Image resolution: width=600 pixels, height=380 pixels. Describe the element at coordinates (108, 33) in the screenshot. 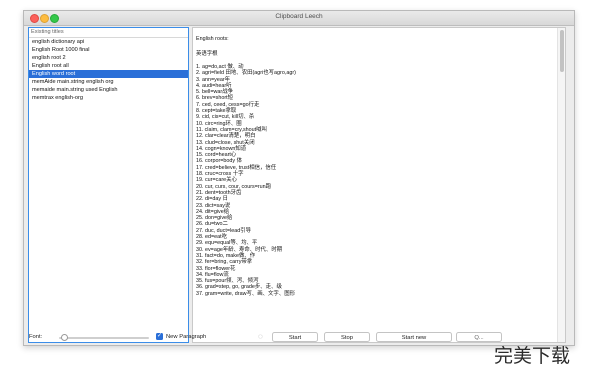

I see `titles-list-header: Existing titles` at that location.